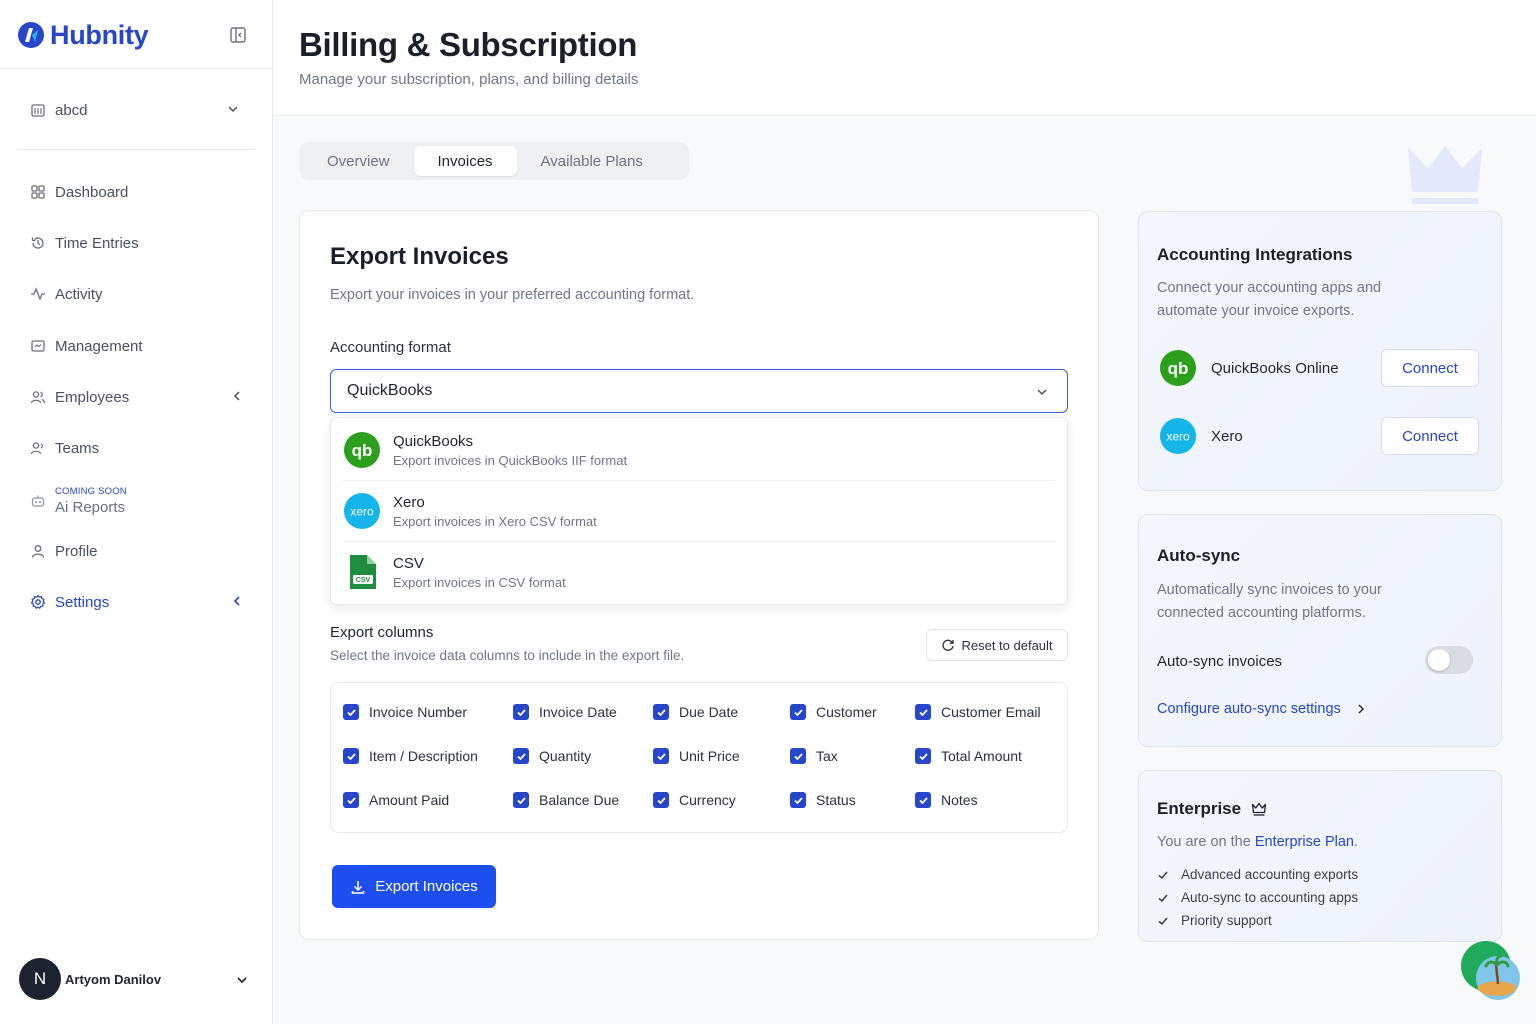 This screenshot has width=1536, height=1024. Describe the element at coordinates (833, 712) in the screenshot. I see `column-checkbox: Customer` at that location.